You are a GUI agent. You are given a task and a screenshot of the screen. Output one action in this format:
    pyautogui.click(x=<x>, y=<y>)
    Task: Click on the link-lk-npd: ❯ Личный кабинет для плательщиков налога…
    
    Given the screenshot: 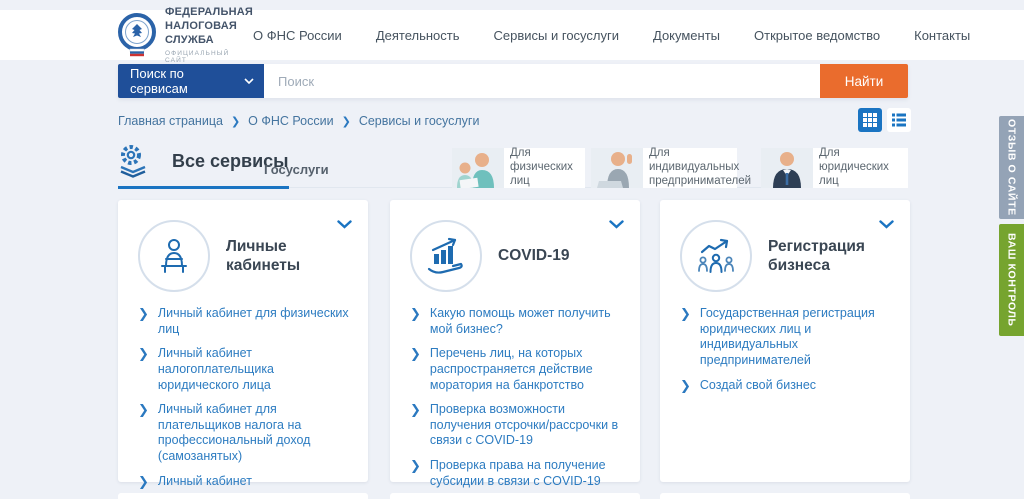 What is the action you would take?
    pyautogui.click(x=244, y=433)
    